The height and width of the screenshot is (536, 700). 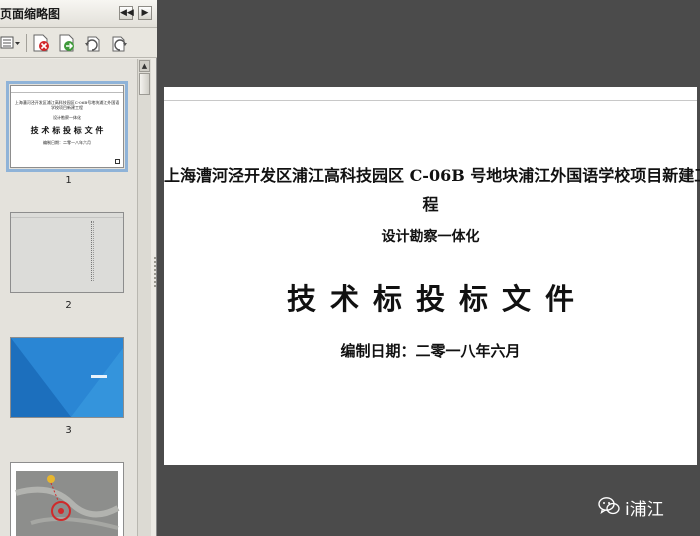 I want to click on page-view-marker, so click(x=117, y=161).